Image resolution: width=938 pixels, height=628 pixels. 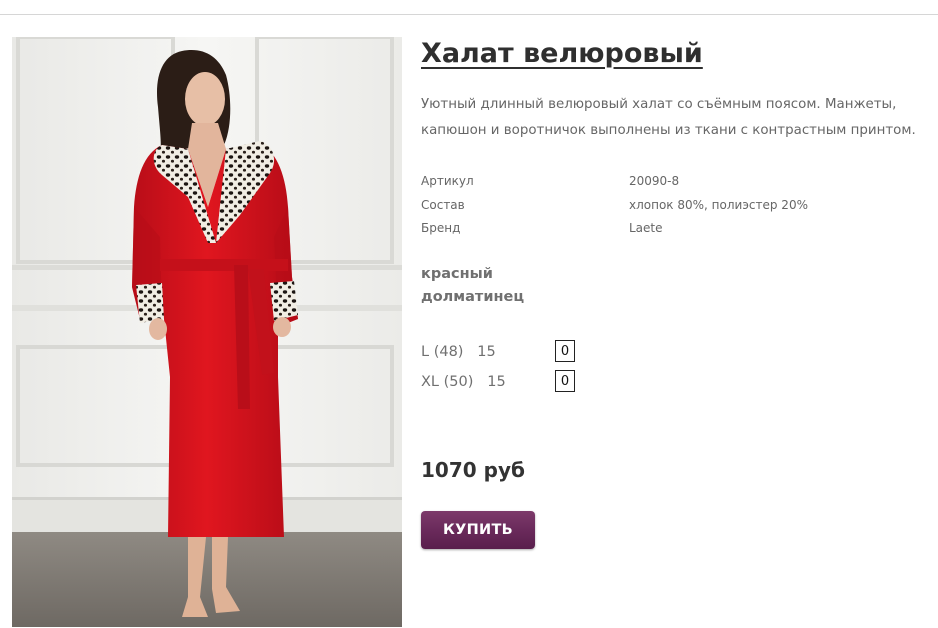 I want to click on color-line: долматинец, so click(x=473, y=297).